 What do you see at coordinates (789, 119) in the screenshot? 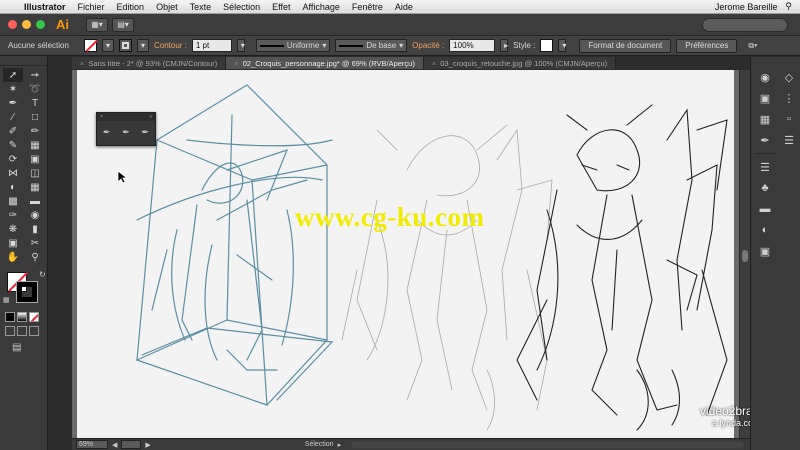
I see `pathfinder-icon: ▫` at bounding box center [789, 119].